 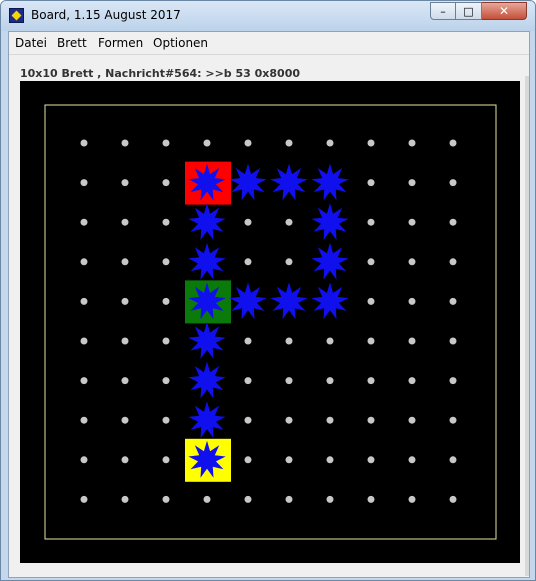 I want to click on menu-formen: Formen, so click(x=120, y=43).